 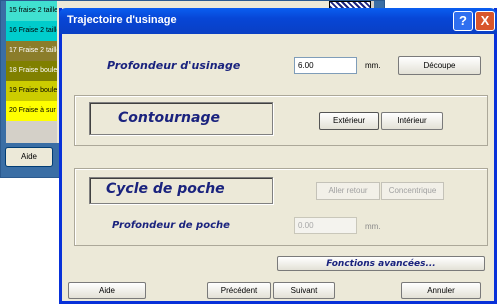 I want to click on precedent-button: Précédent, so click(x=239, y=290).